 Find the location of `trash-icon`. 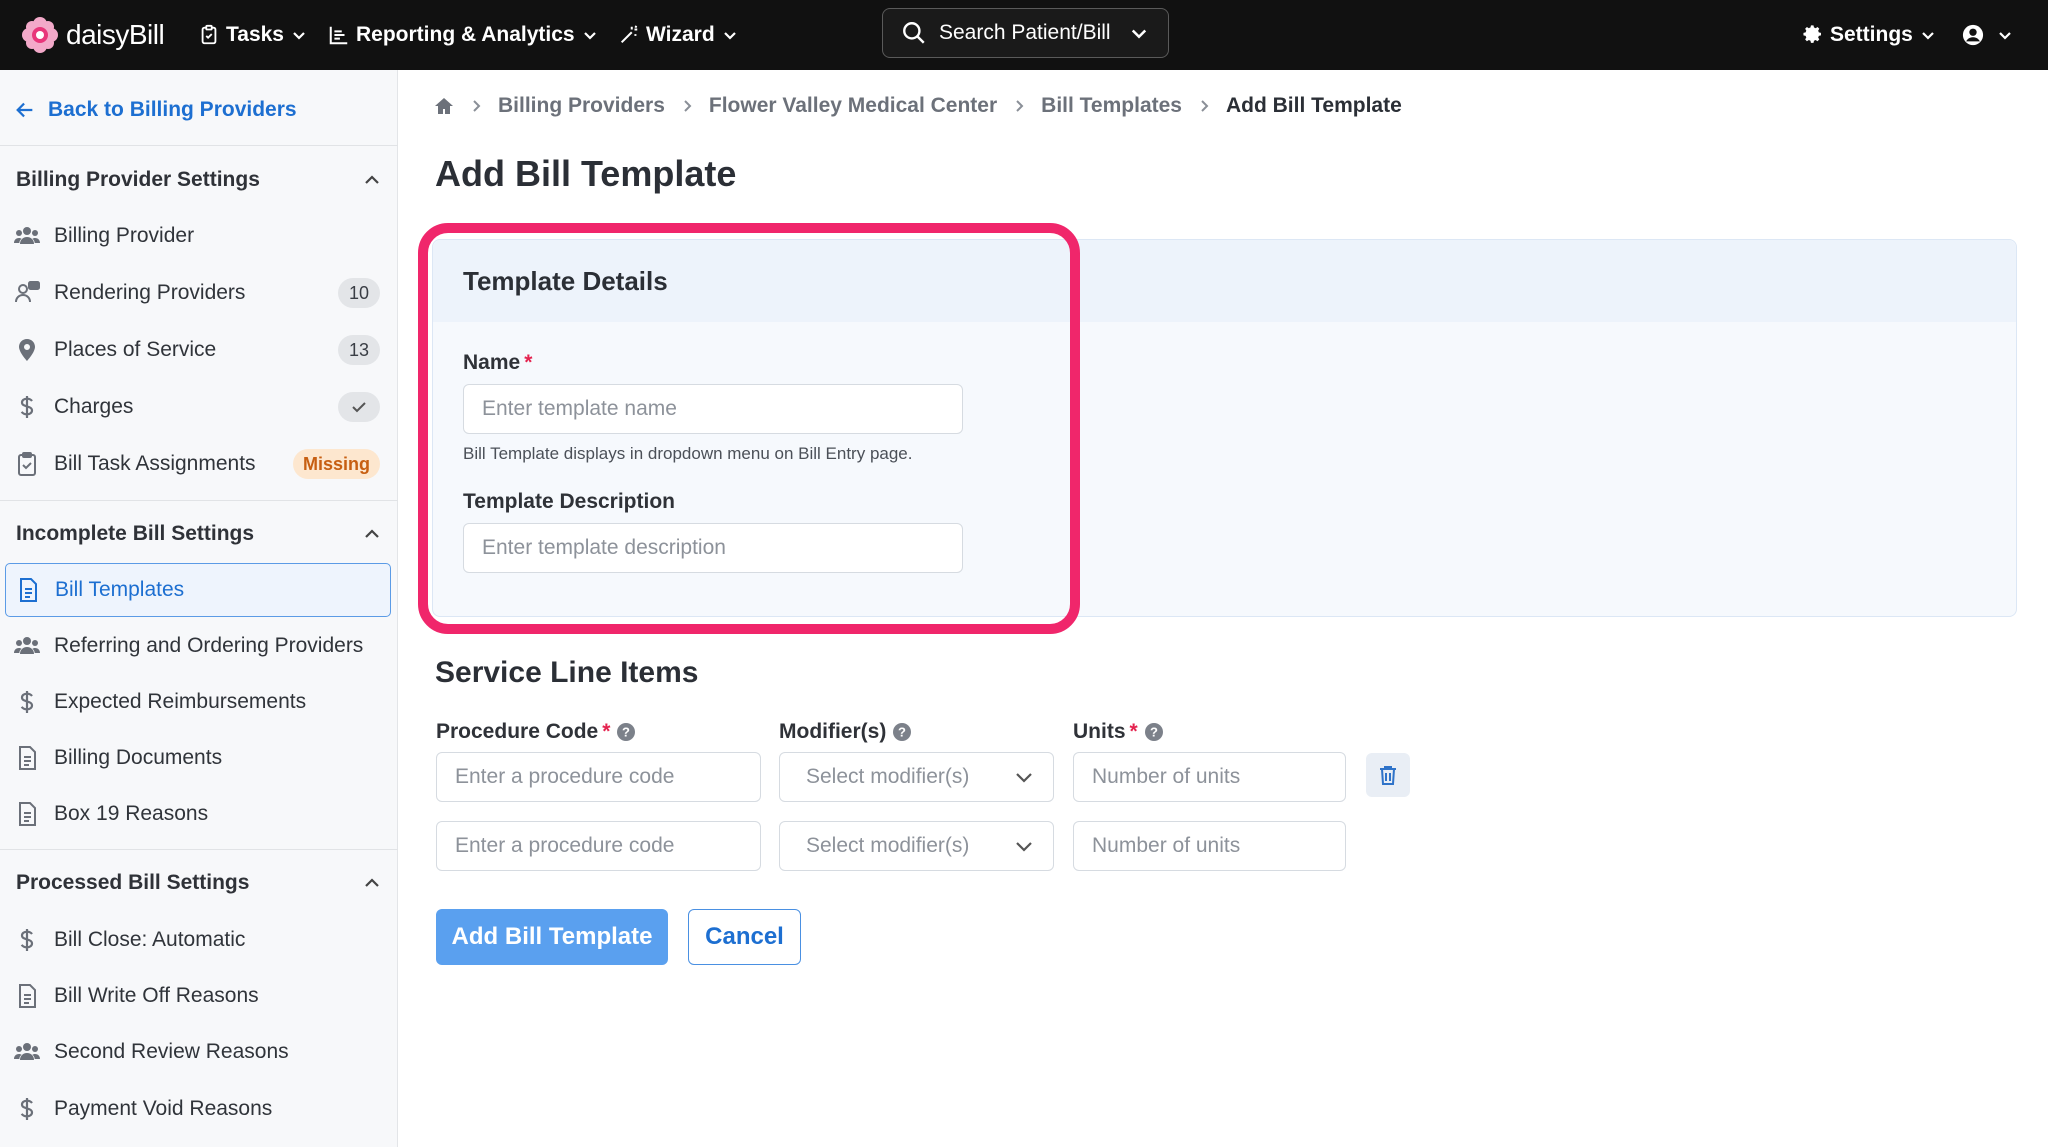

trash-icon is located at coordinates (1388, 775).